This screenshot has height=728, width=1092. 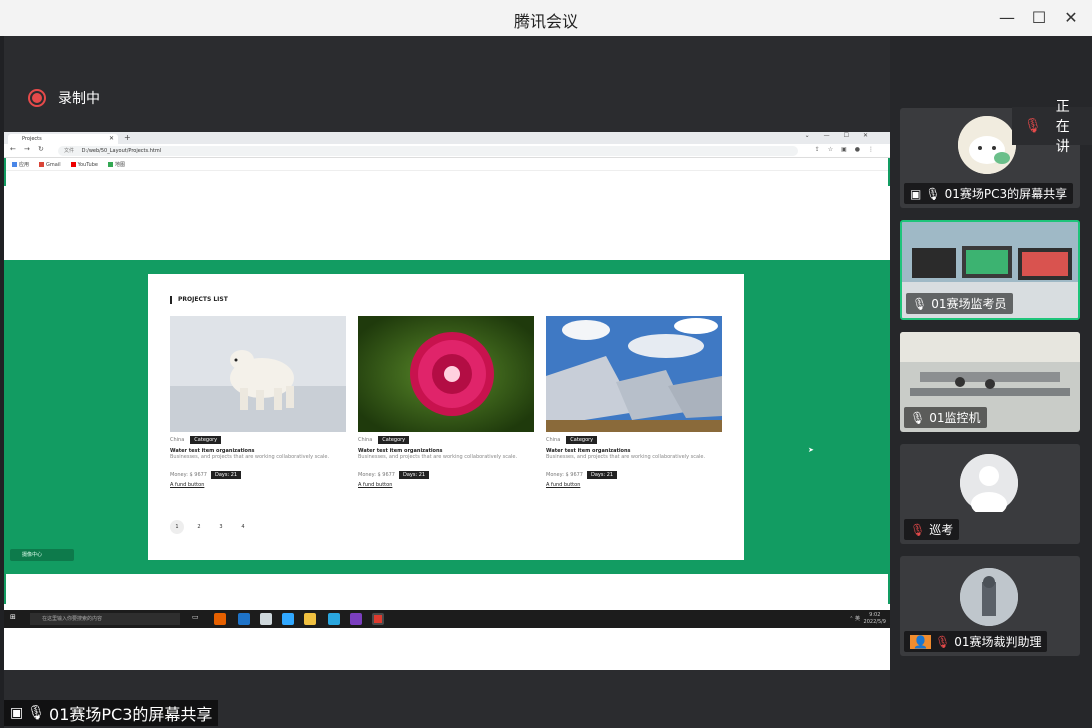 What do you see at coordinates (42, 555) in the screenshot?
I see `camera-chip: 摄像中心` at bounding box center [42, 555].